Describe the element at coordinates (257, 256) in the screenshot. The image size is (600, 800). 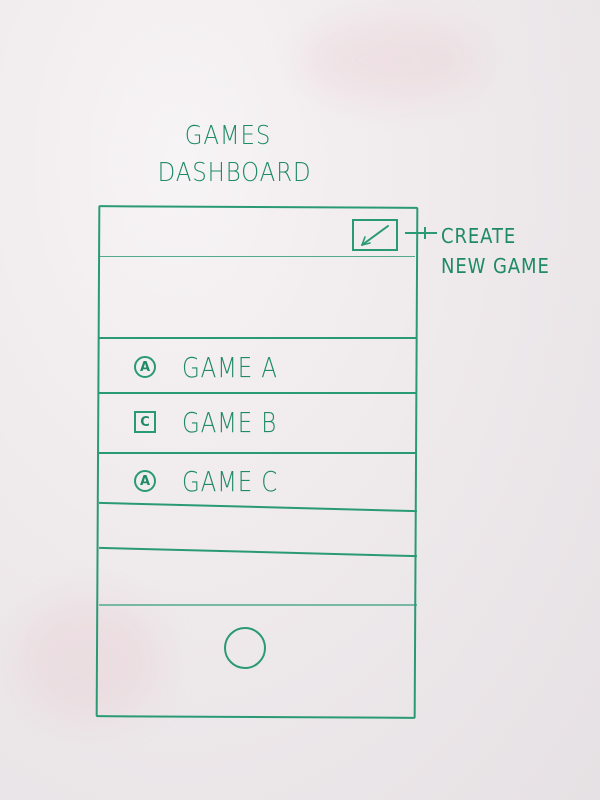
I see `header-divider` at that location.